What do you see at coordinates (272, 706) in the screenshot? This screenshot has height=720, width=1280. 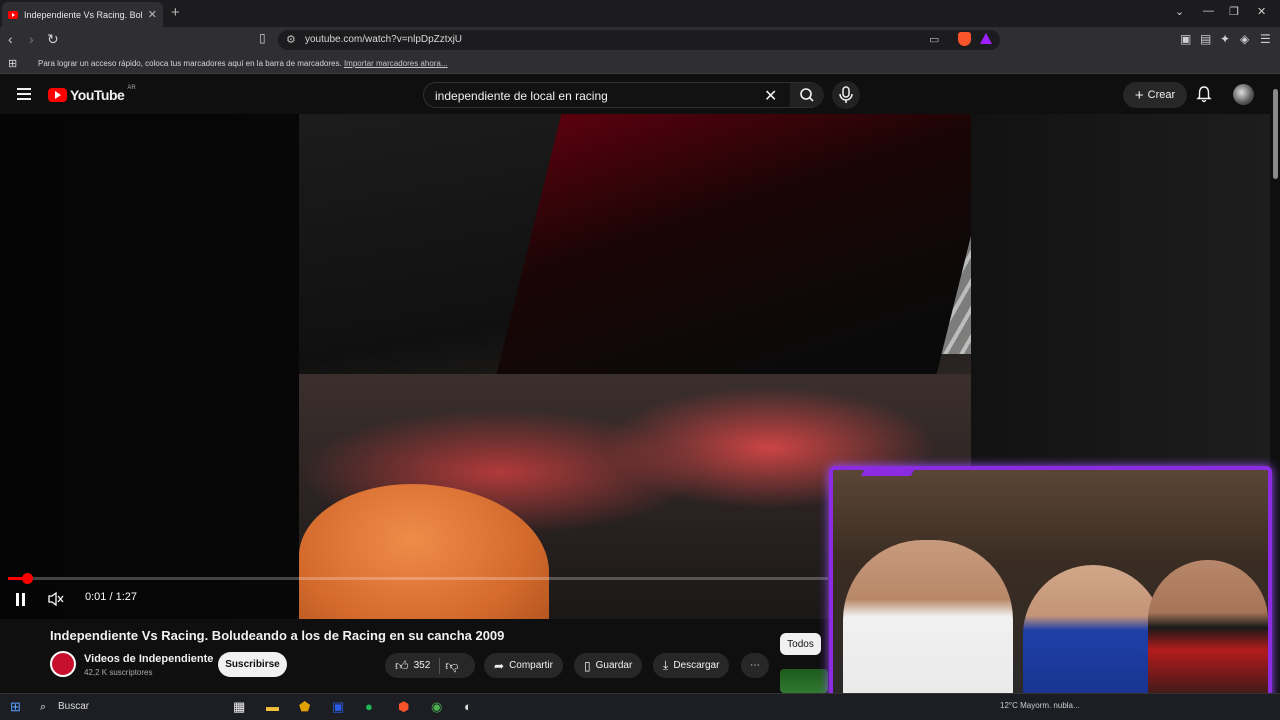 I see `file-explorer-icon: ▬` at bounding box center [272, 706].